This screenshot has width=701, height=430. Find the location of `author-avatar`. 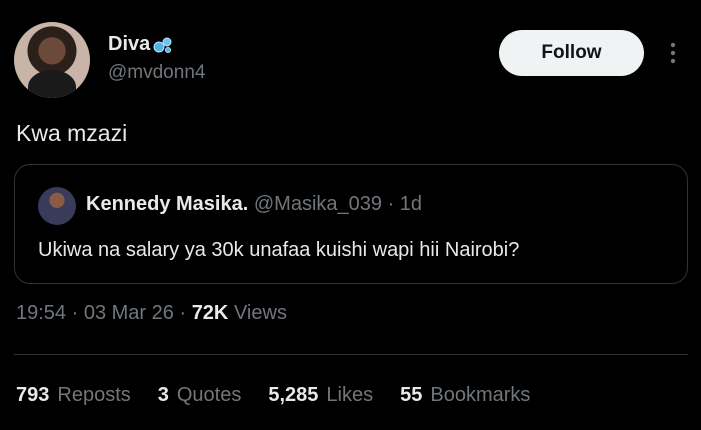

author-avatar is located at coordinates (52, 60).